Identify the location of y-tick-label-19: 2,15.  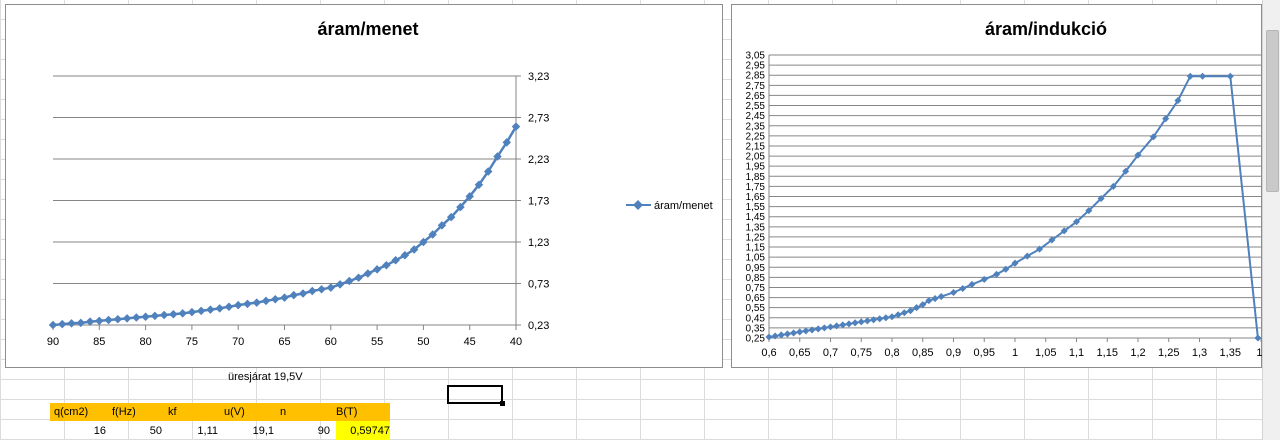
(756, 146).